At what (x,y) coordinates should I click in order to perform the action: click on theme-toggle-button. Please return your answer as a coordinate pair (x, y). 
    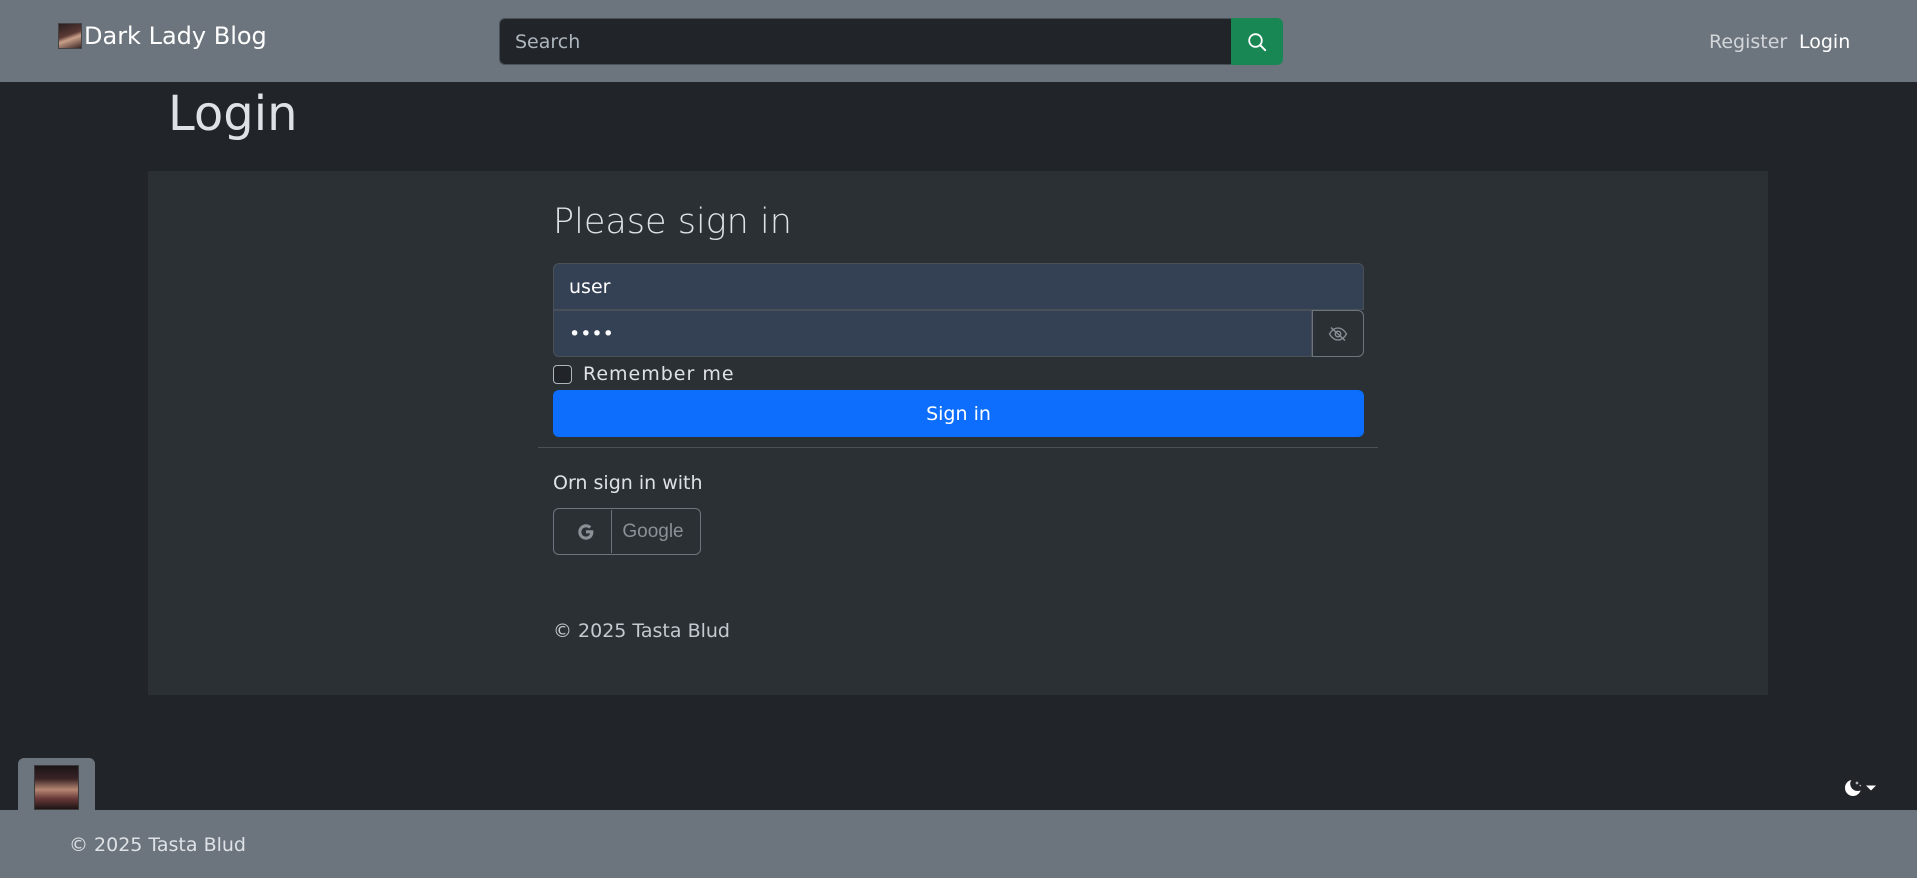
    Looking at the image, I should click on (1860, 788).